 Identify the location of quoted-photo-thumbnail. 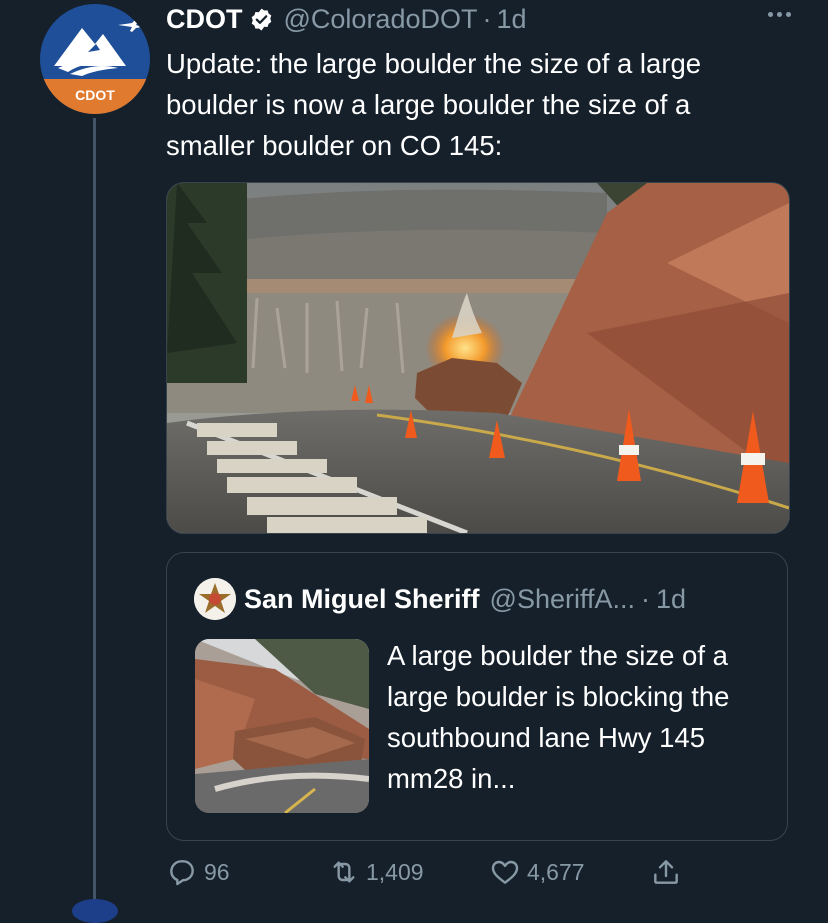
(282, 726).